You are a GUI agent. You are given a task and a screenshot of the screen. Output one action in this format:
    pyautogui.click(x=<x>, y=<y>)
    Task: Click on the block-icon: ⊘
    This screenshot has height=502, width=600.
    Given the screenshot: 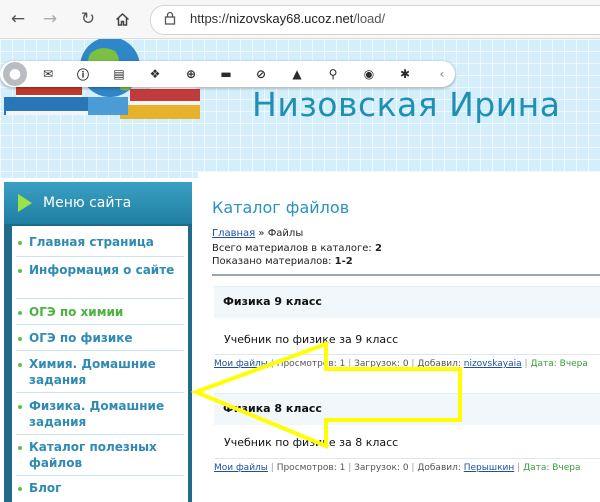 What is the action you would take?
    pyautogui.click(x=261, y=74)
    